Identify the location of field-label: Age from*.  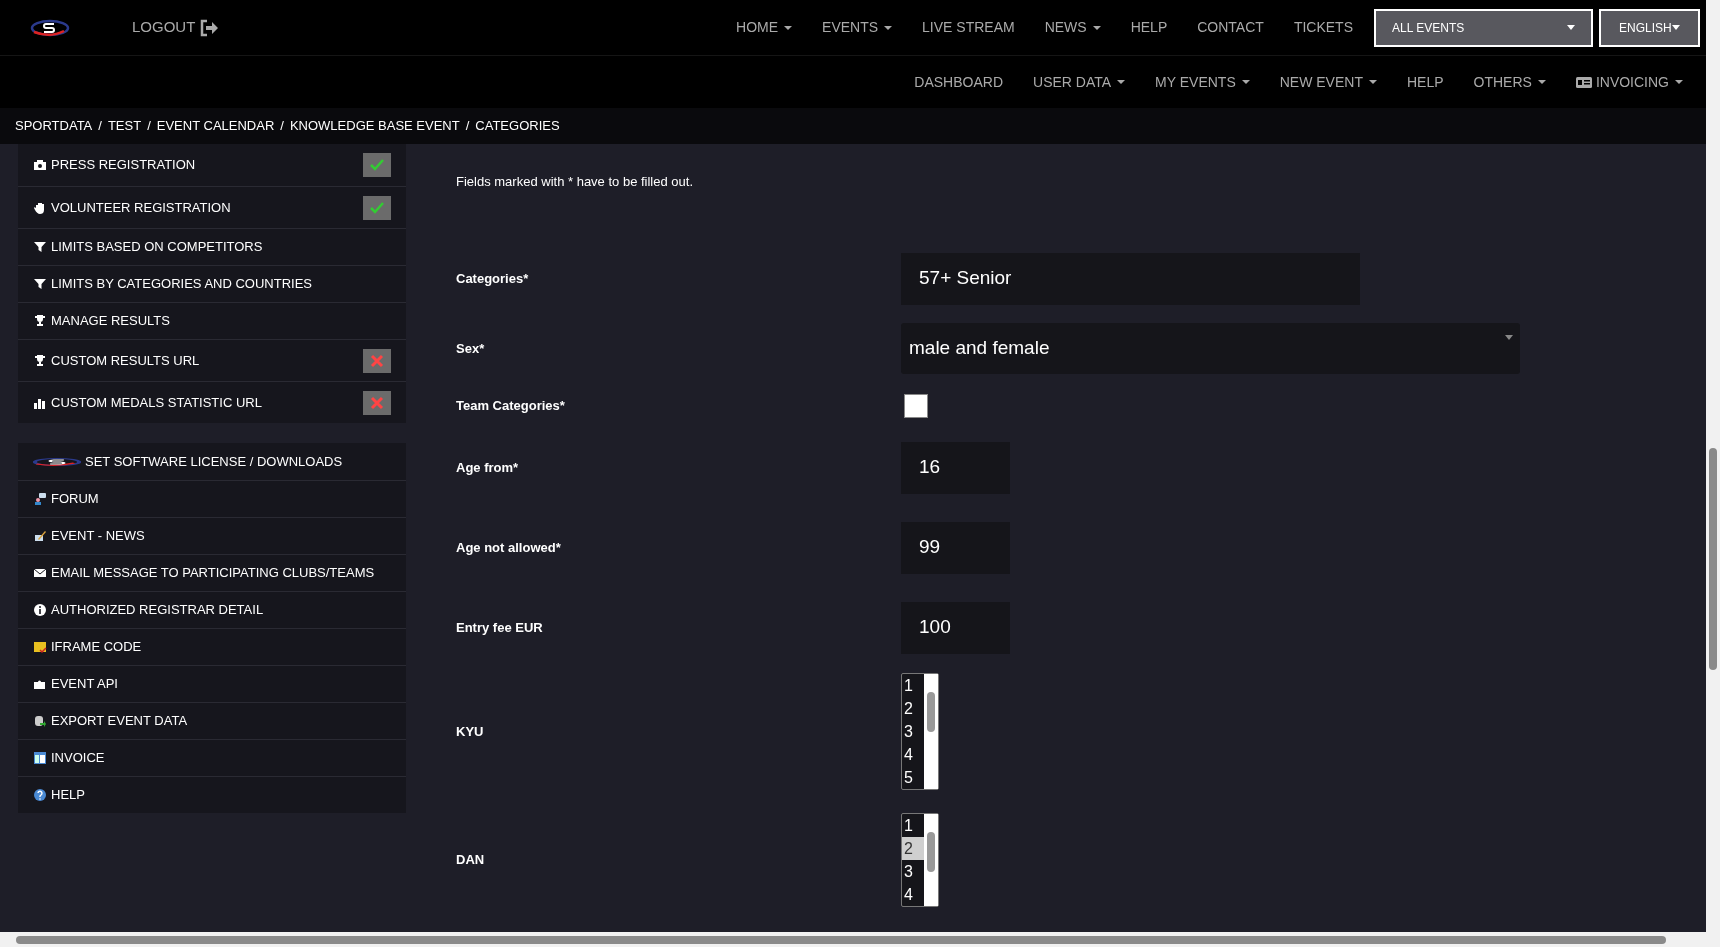
(488, 467).